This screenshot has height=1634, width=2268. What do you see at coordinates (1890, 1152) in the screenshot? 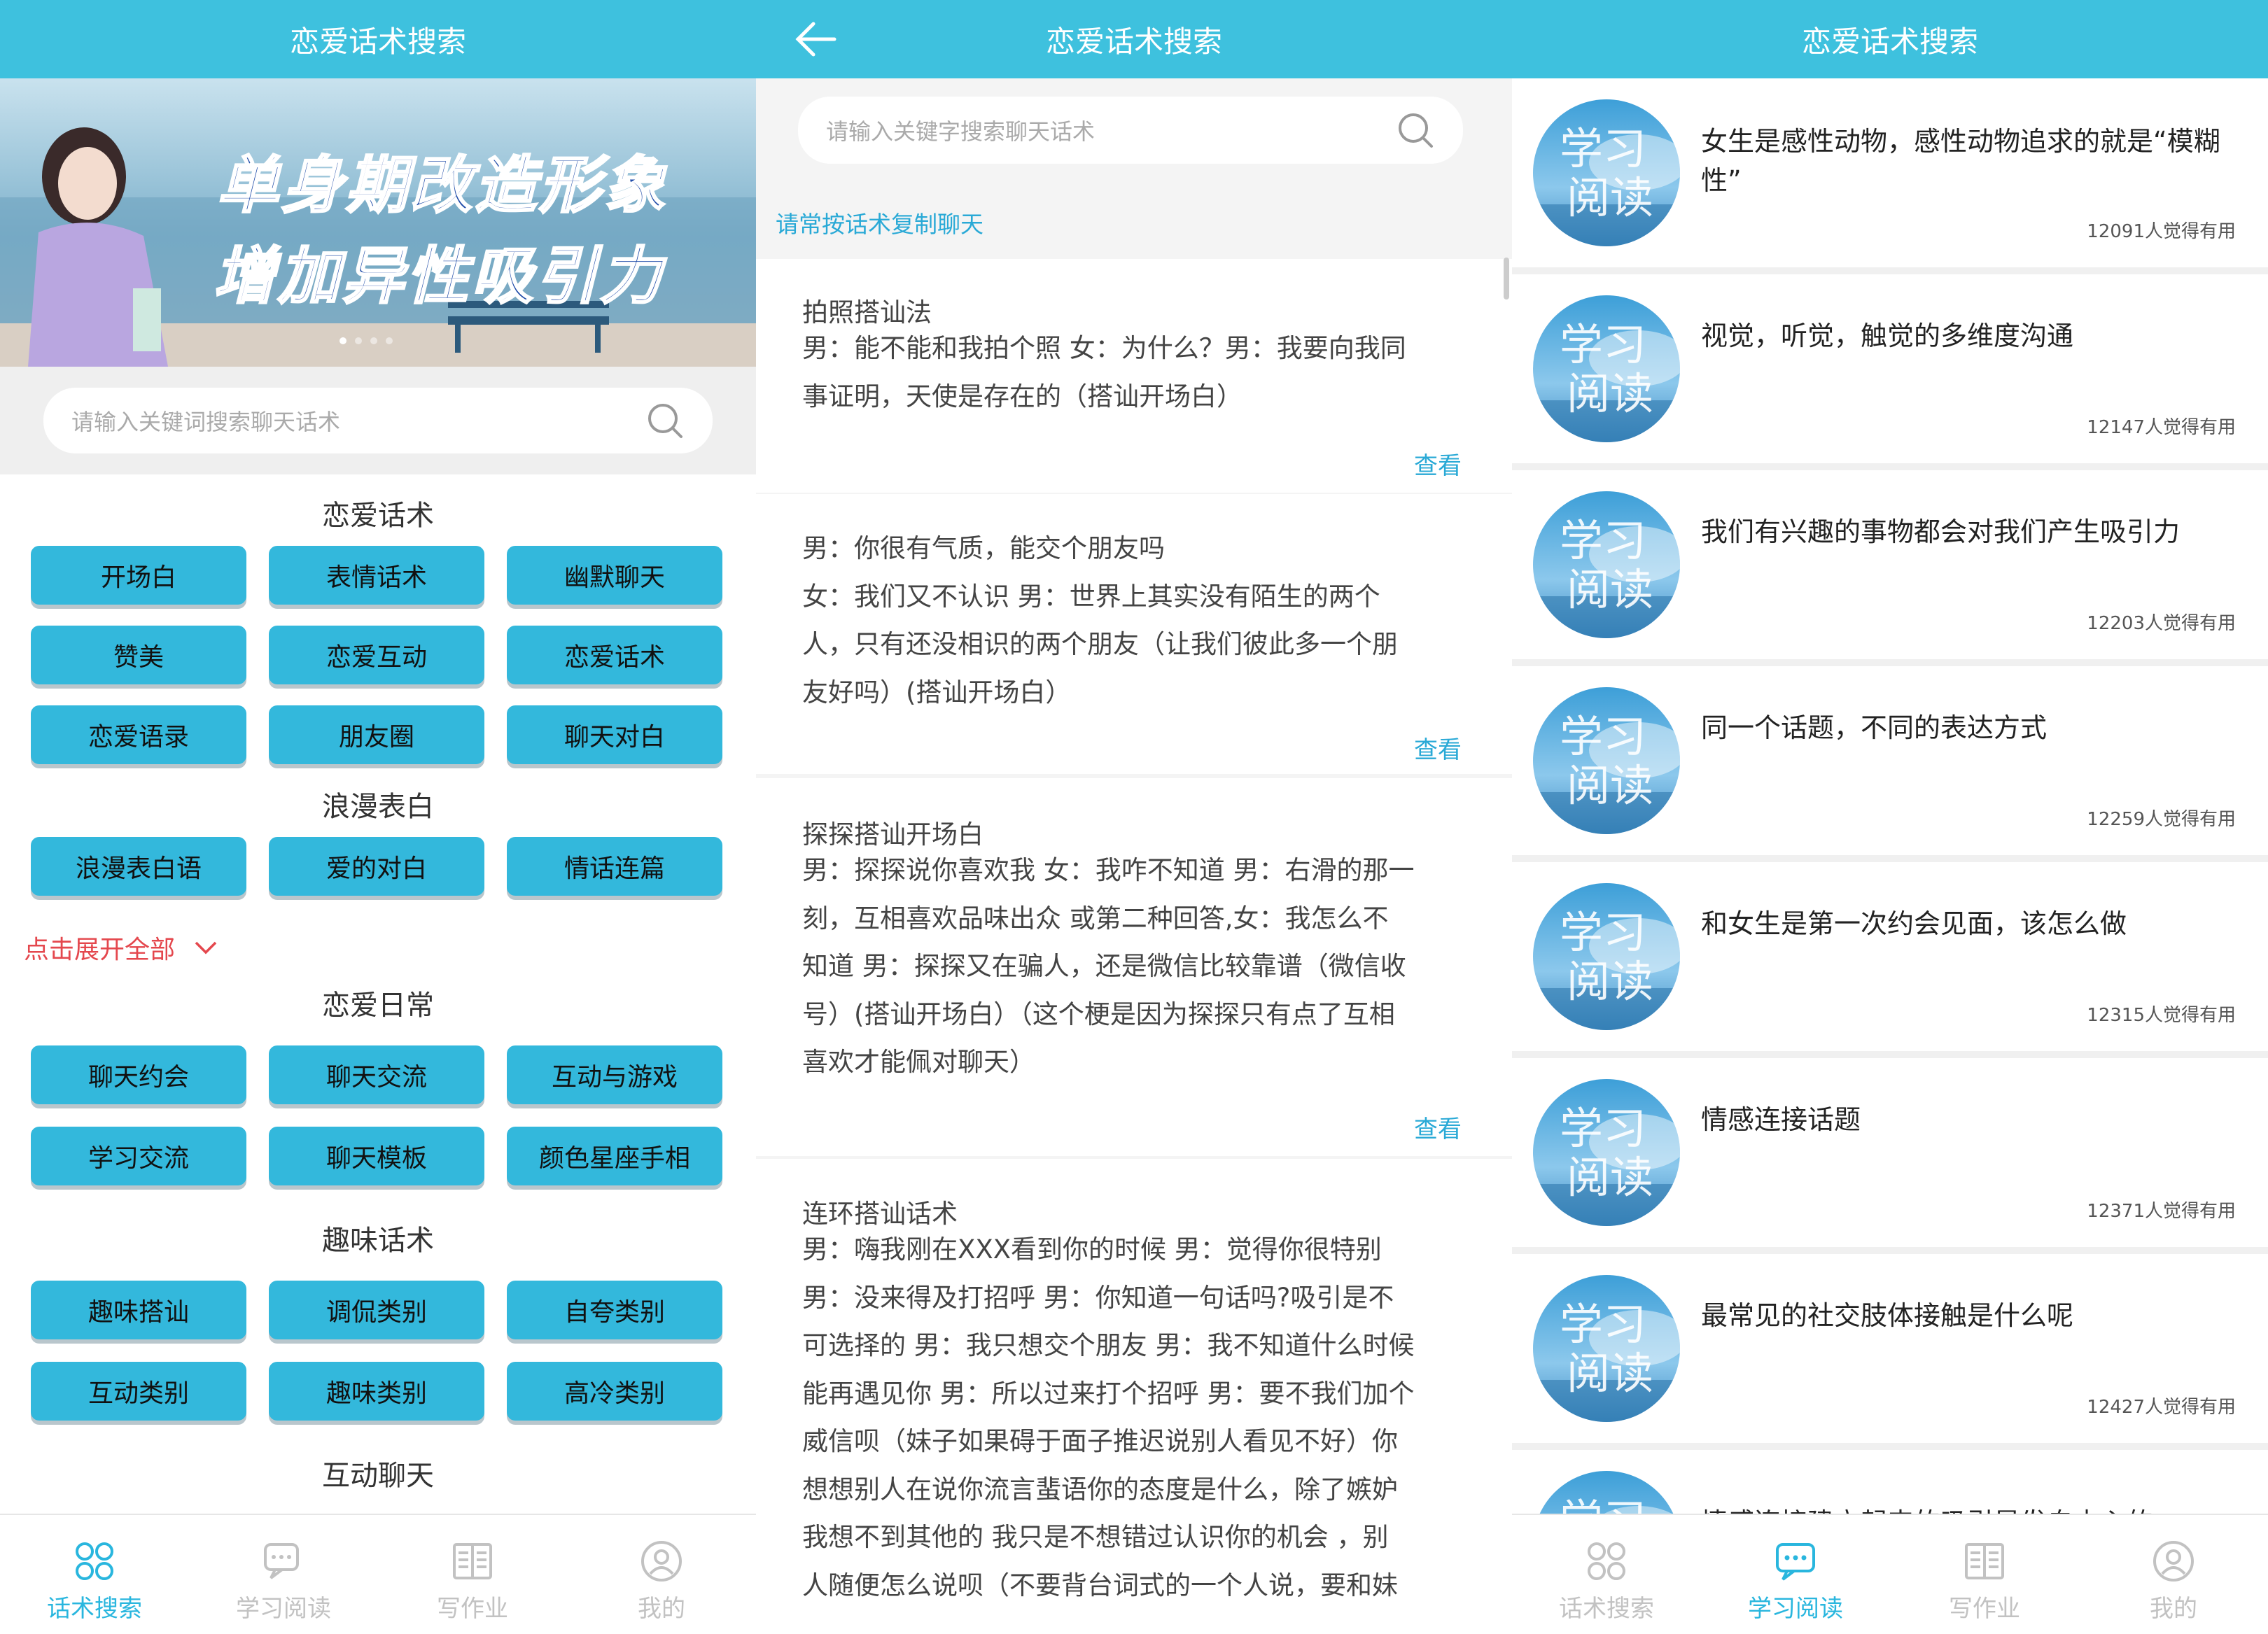
I see `article-item: 学习 阅读 情感连接话题 12371人觉得有用` at bounding box center [1890, 1152].